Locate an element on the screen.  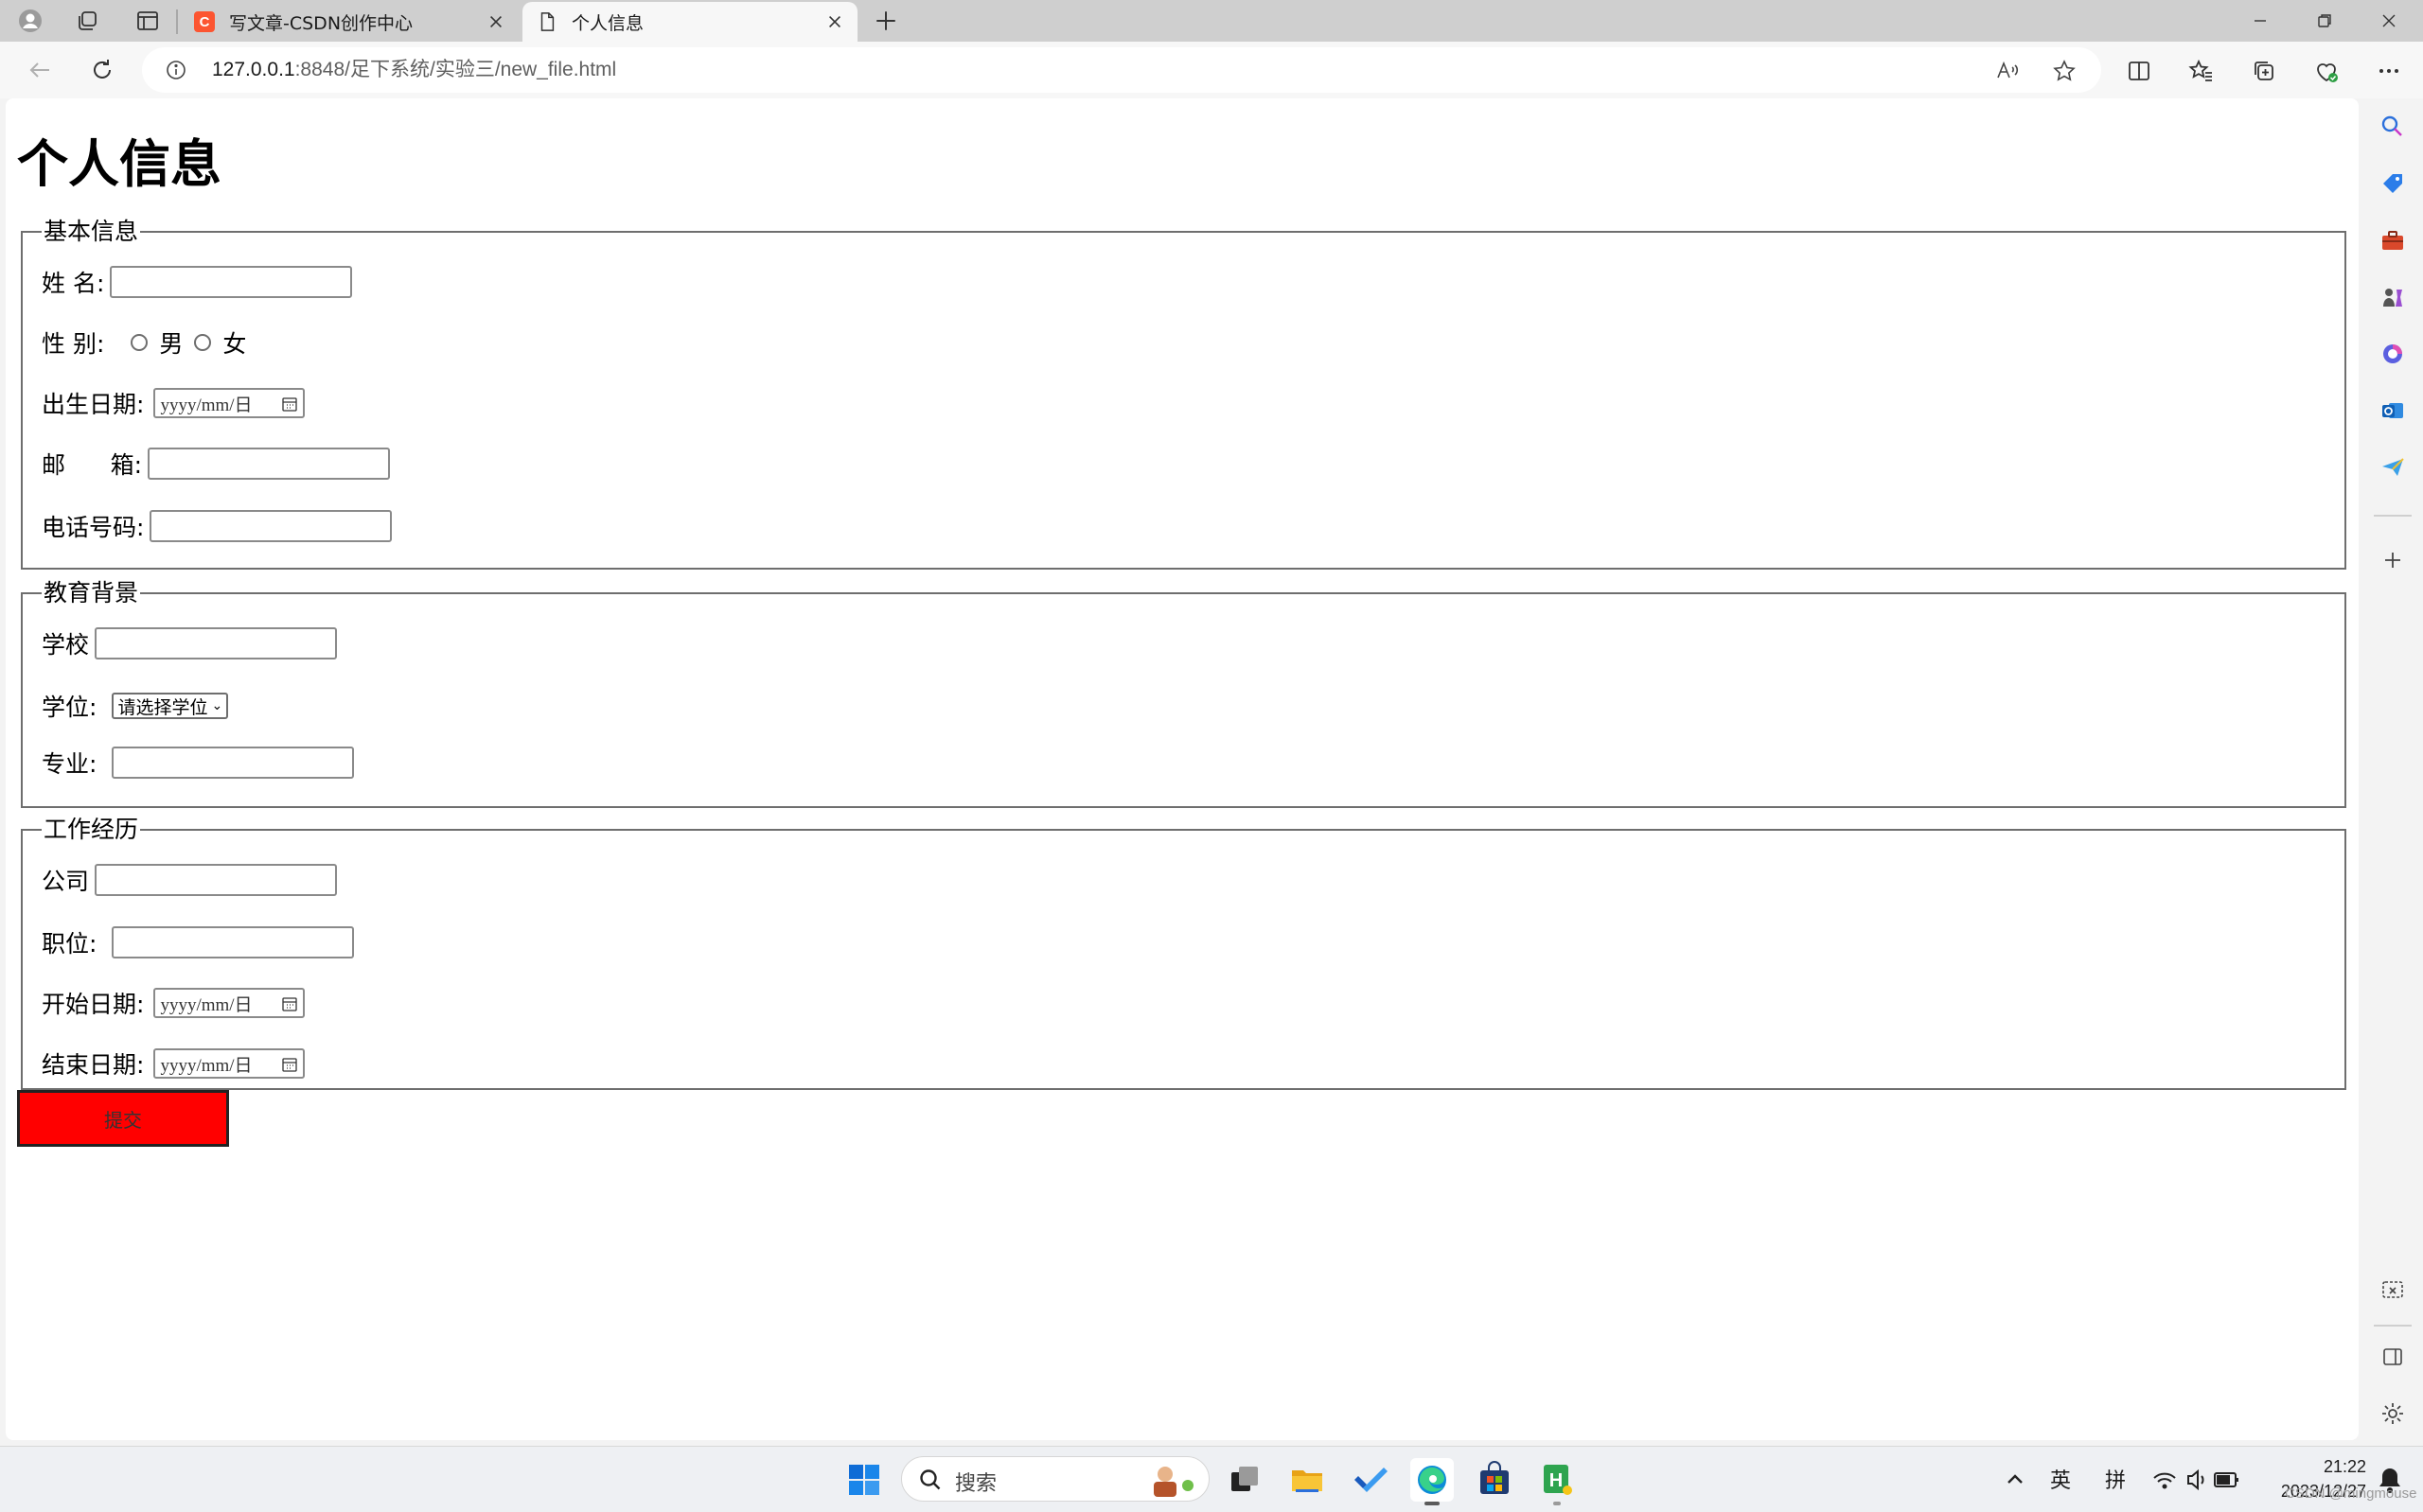
ime-language-indicator: 英 is located at coordinates (2060, 1479).